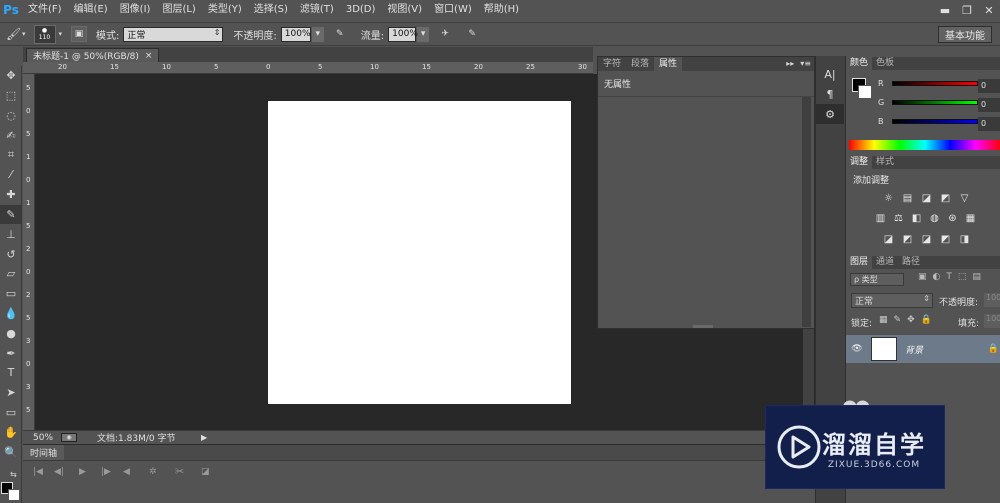  What do you see at coordinates (178, 10) in the screenshot?
I see `menu-layer: 图层(L)` at bounding box center [178, 10].